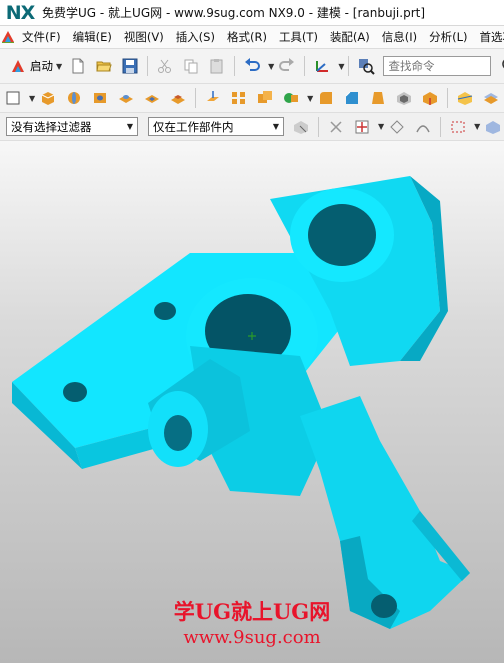  What do you see at coordinates (430, 98) in the screenshot?
I see `offset-face-icon` at bounding box center [430, 98].